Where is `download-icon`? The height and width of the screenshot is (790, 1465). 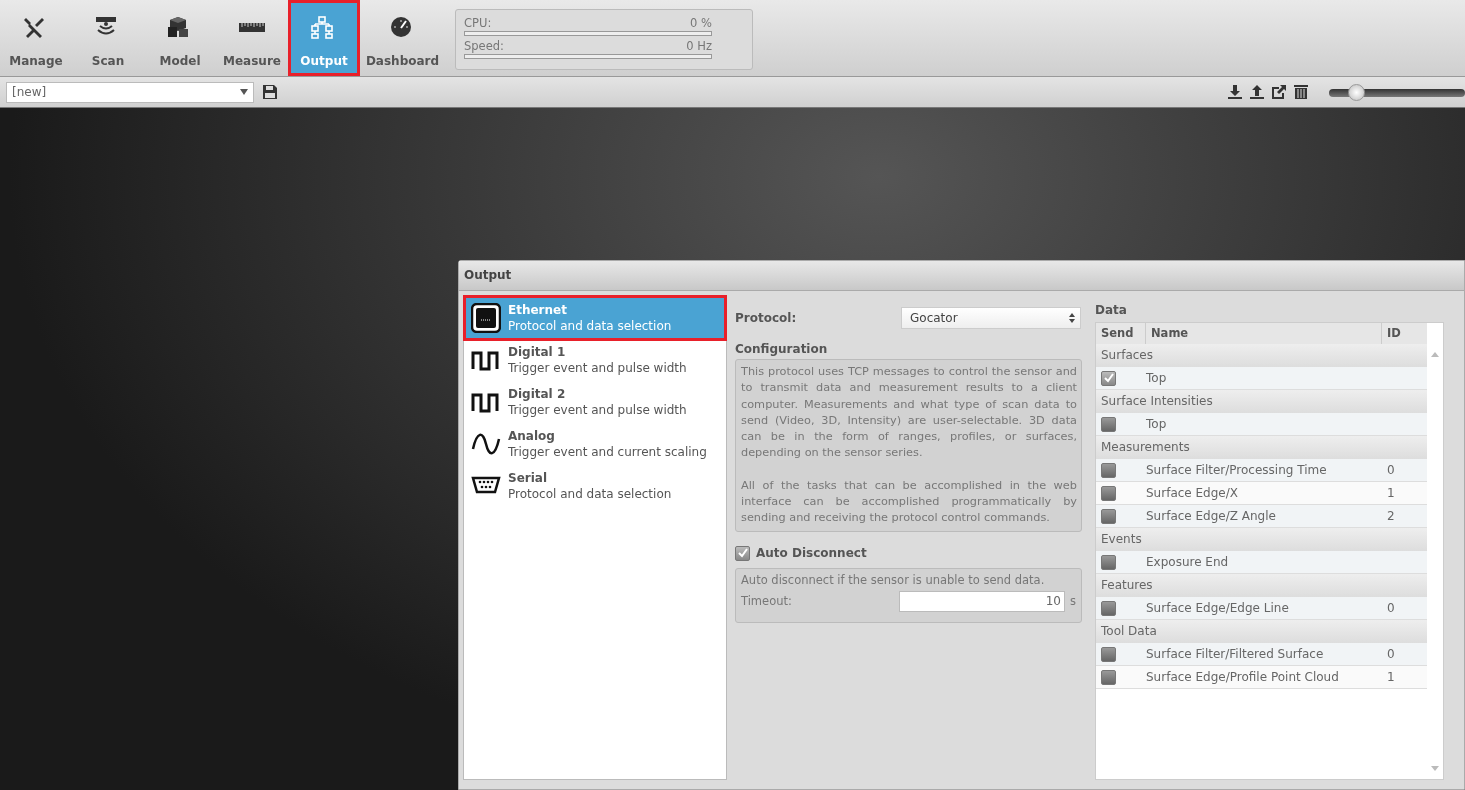 download-icon is located at coordinates (1235, 92).